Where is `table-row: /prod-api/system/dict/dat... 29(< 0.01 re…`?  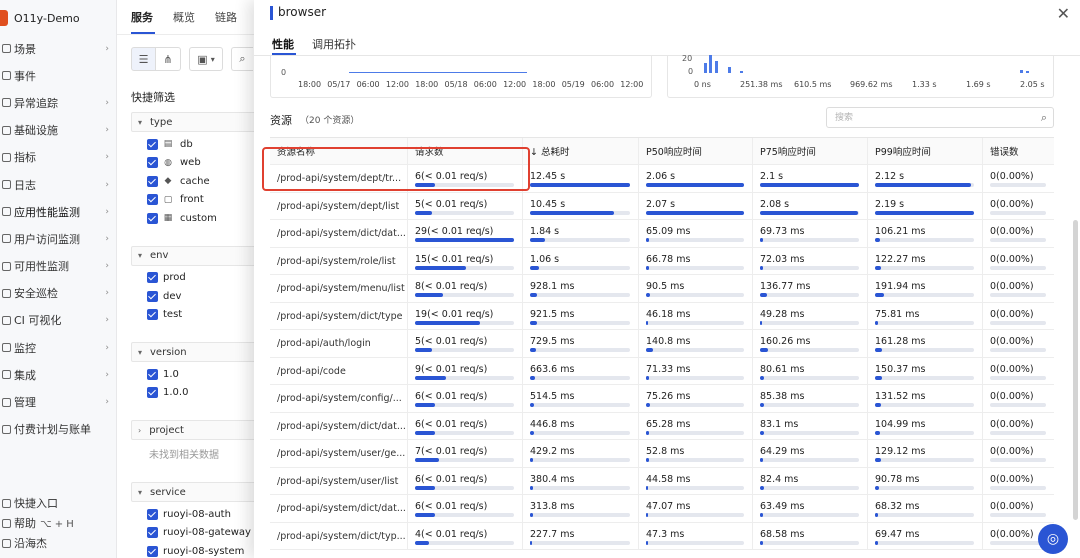
table-row: /prod-api/system/dict/dat... 29(< 0.01 re… is located at coordinates (662, 234).